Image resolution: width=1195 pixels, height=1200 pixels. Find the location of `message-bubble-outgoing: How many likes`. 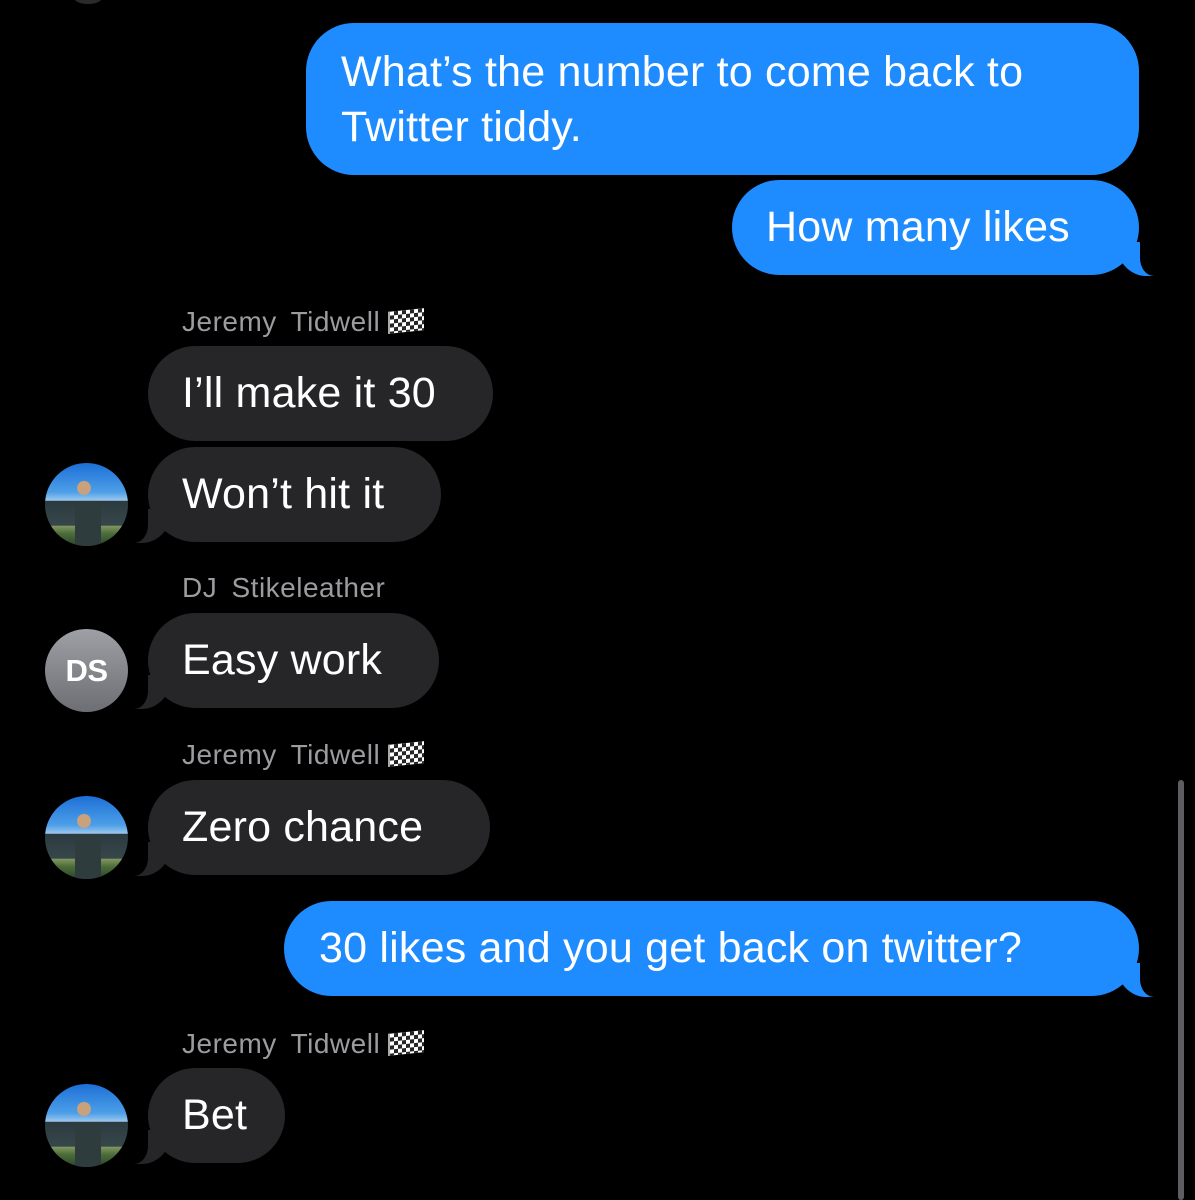

message-bubble-outgoing: How many likes is located at coordinates (935, 227).